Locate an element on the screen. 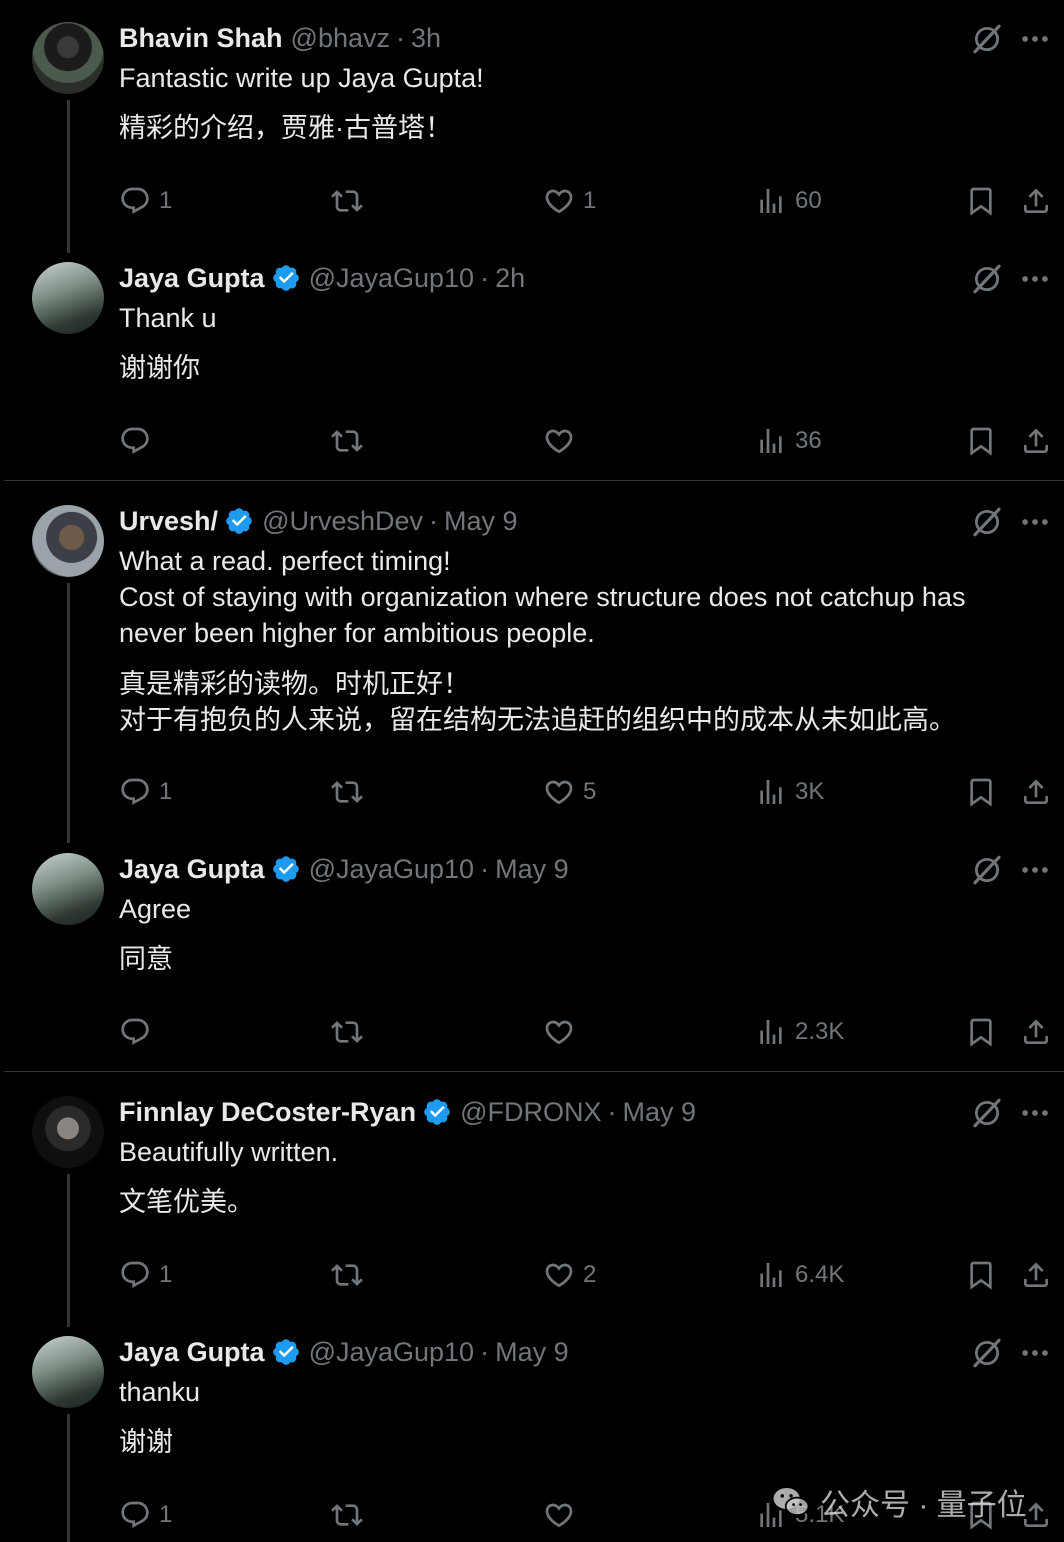 This screenshot has height=1542, width=1064. tweet-translation: 文笔优美。 is located at coordinates (186, 1202).